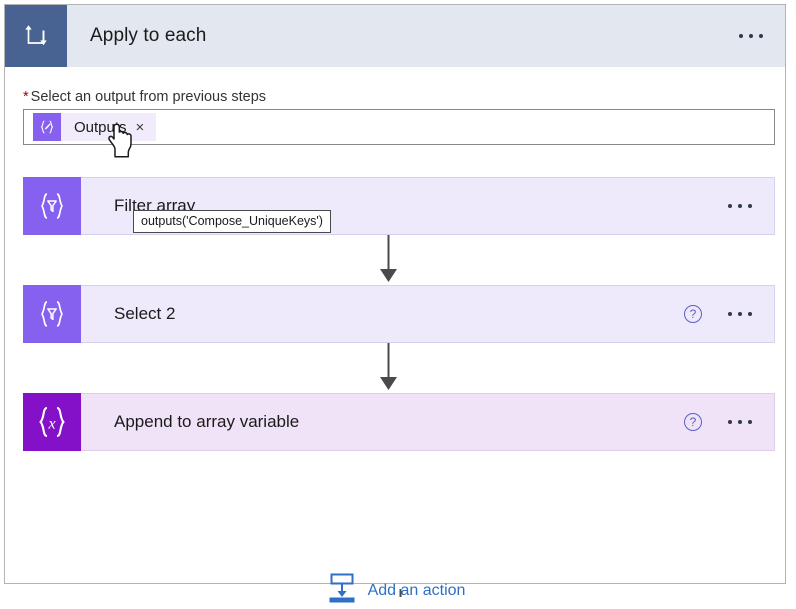 The image size is (796, 609). I want to click on variable-x-icon: x, so click(52, 421).